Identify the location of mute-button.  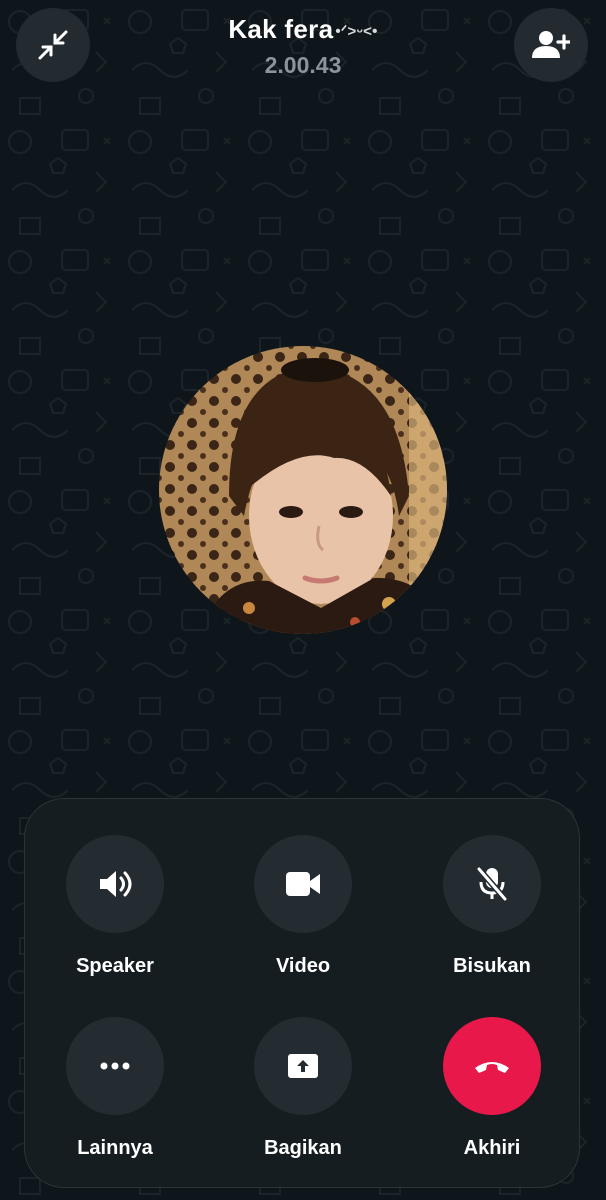
(492, 884).